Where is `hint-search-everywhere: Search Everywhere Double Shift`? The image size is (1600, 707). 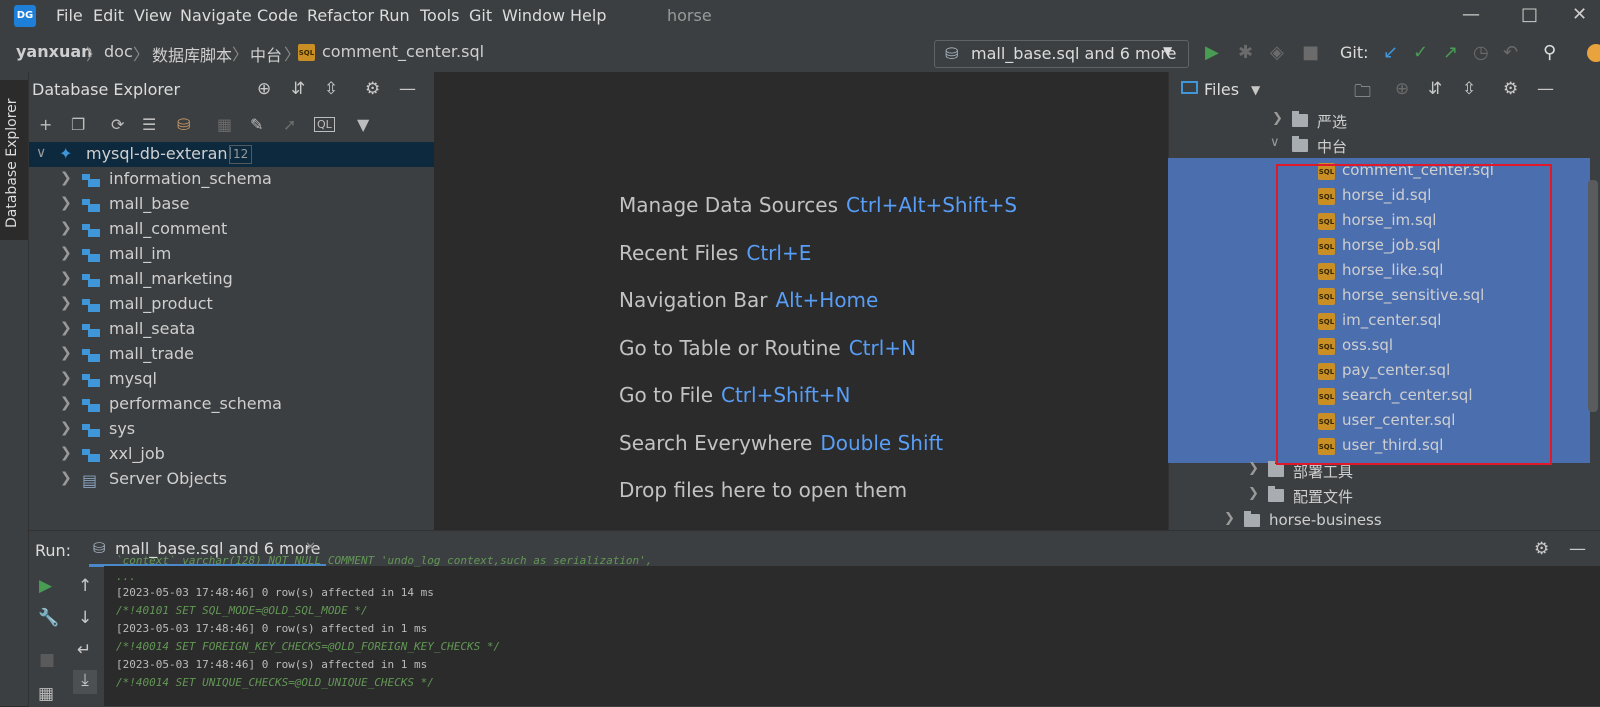 hint-search-everywhere: Search Everywhere Double Shift is located at coordinates (781, 443).